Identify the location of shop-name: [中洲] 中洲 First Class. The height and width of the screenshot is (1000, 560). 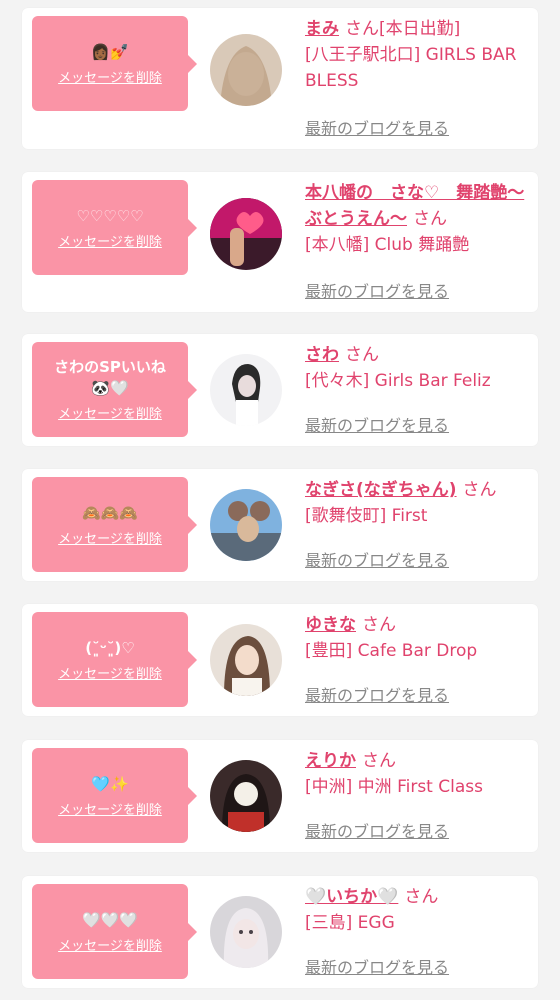
(394, 787).